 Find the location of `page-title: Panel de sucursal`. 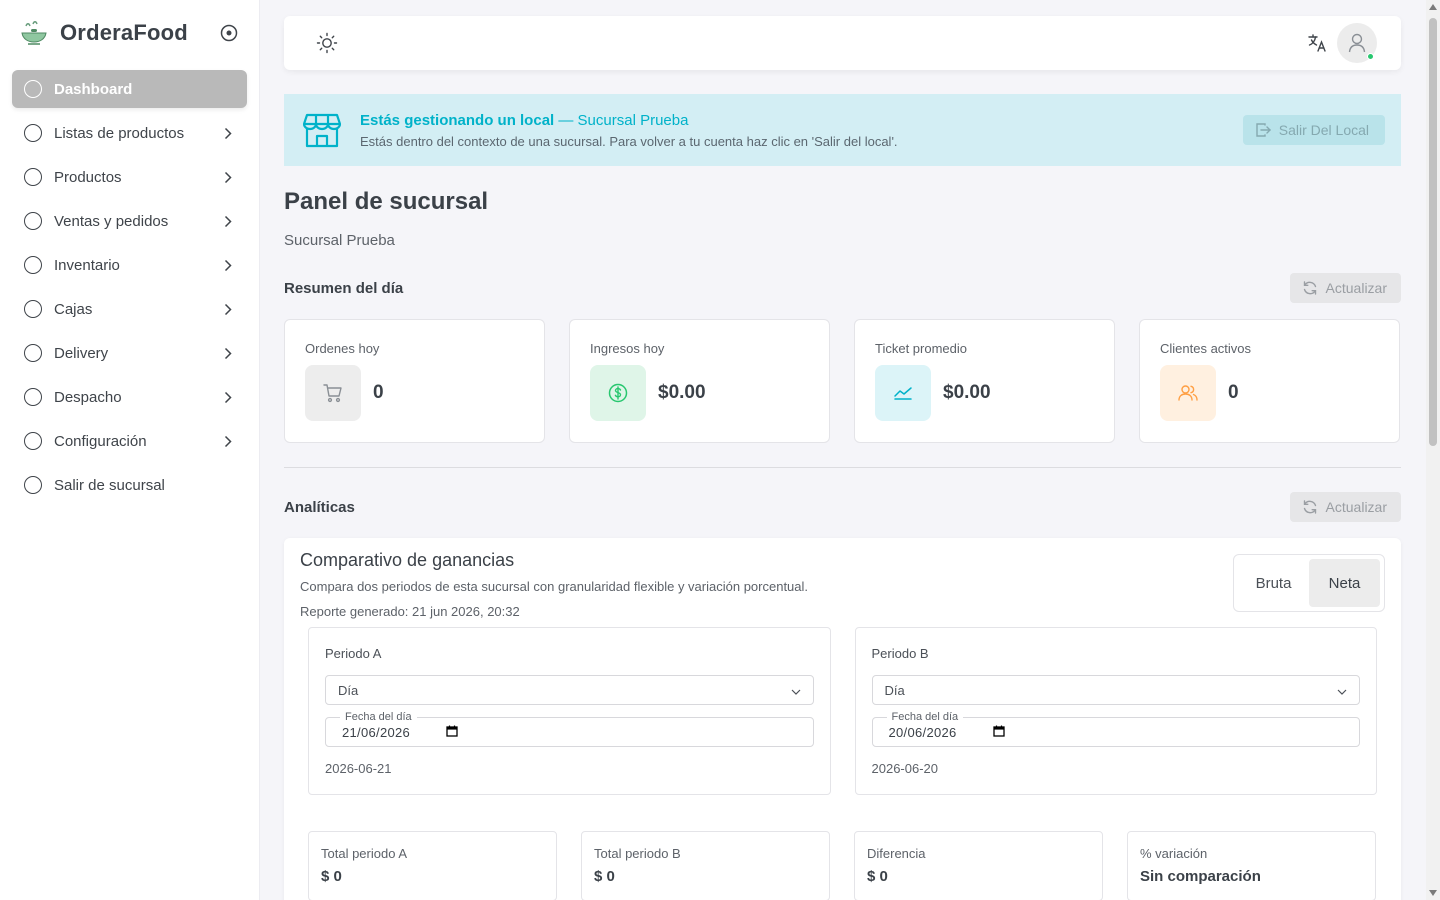

page-title: Panel de sucursal is located at coordinates (386, 201).